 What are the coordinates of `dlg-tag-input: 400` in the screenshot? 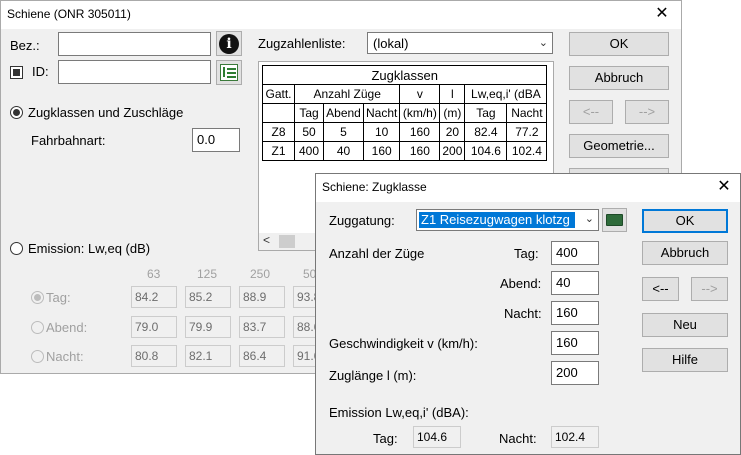 It's located at (575, 253).